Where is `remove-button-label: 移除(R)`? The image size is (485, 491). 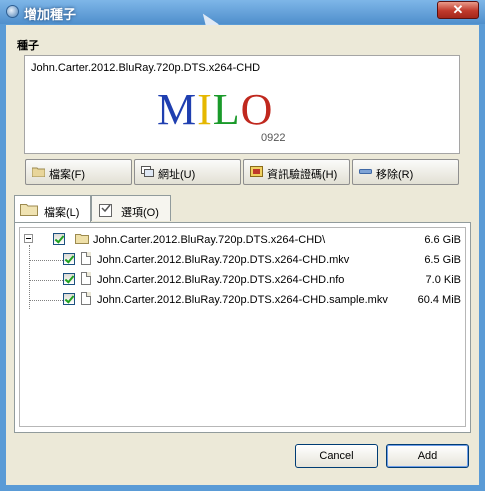 remove-button-label: 移除(R) is located at coordinates (395, 175).